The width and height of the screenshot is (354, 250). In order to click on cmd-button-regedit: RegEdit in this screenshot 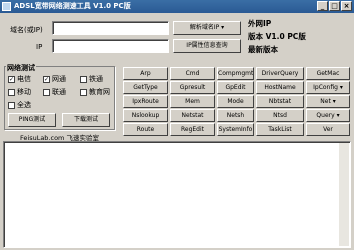, I will do `click(192, 129)`.